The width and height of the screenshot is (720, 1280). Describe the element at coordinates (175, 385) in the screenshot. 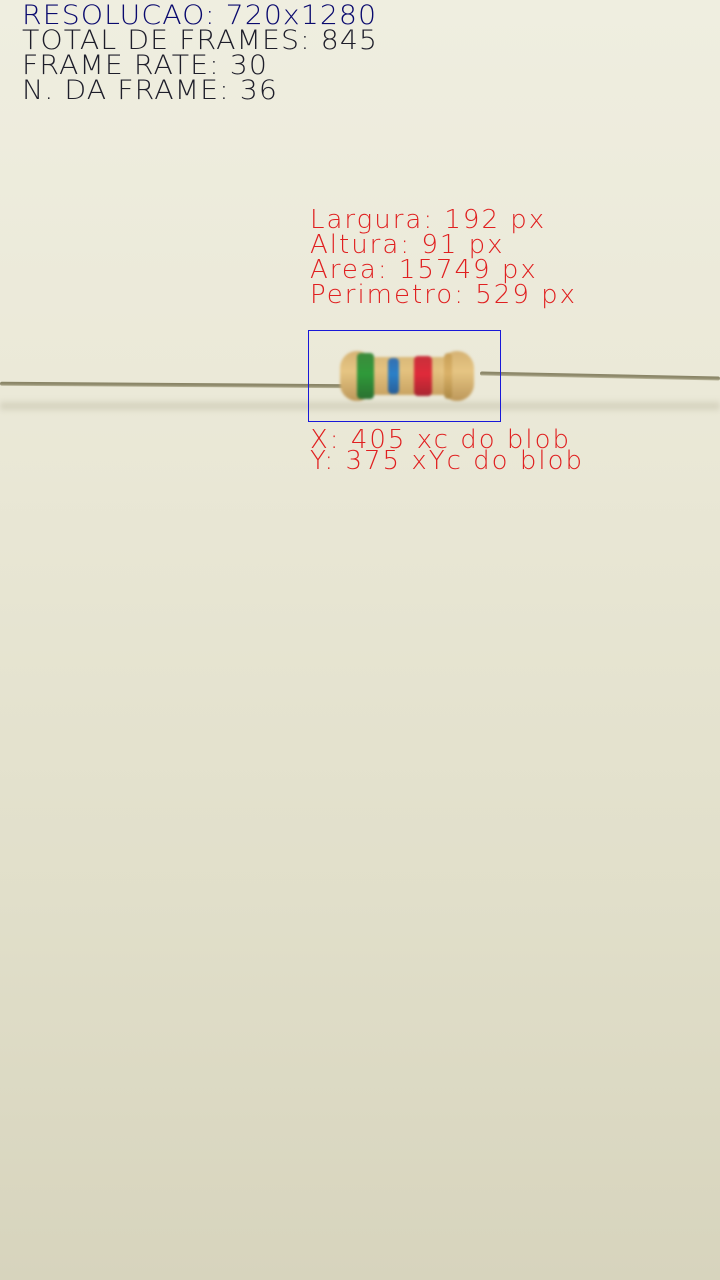

I see `resistor-lead-left` at that location.